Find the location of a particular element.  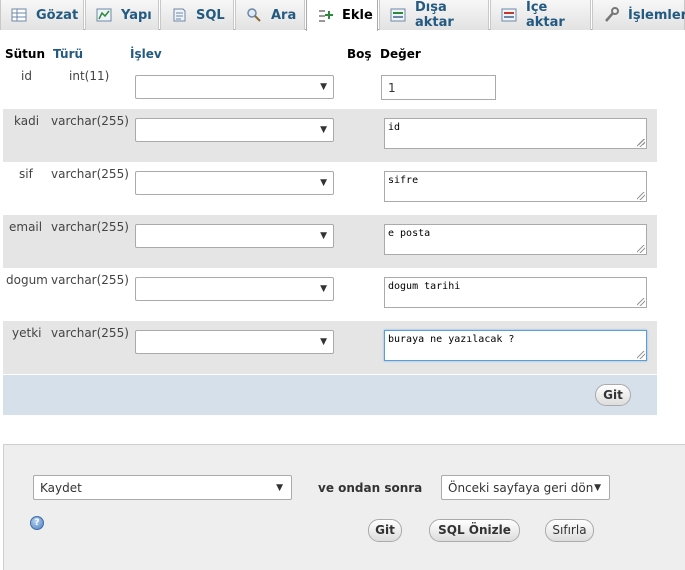

column-name: email is located at coordinates (26, 227).